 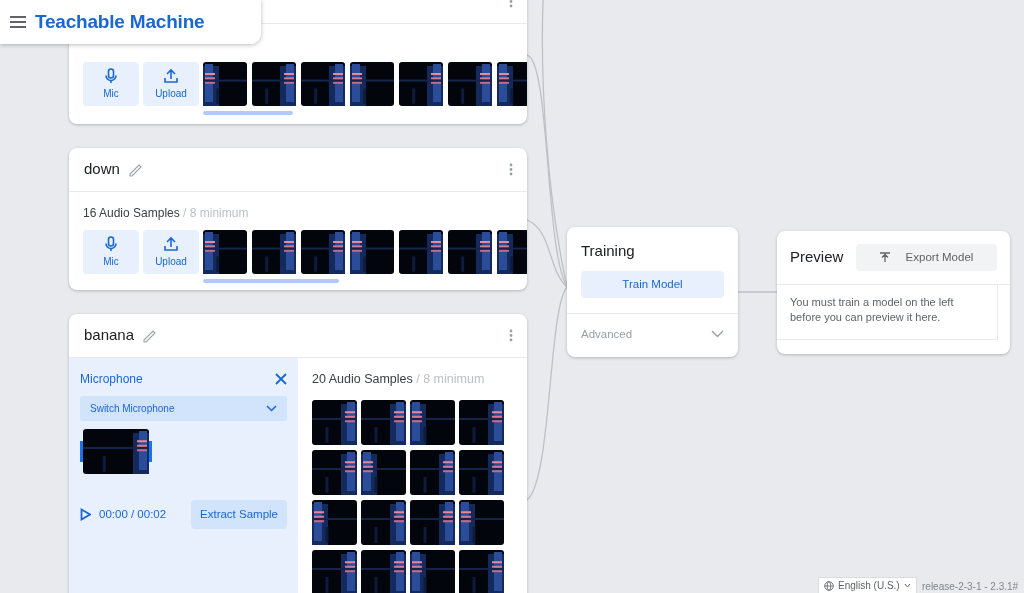 What do you see at coordinates (970, 586) in the screenshot?
I see `version-text: release-2-3-1 - 2.3.1#` at bounding box center [970, 586].